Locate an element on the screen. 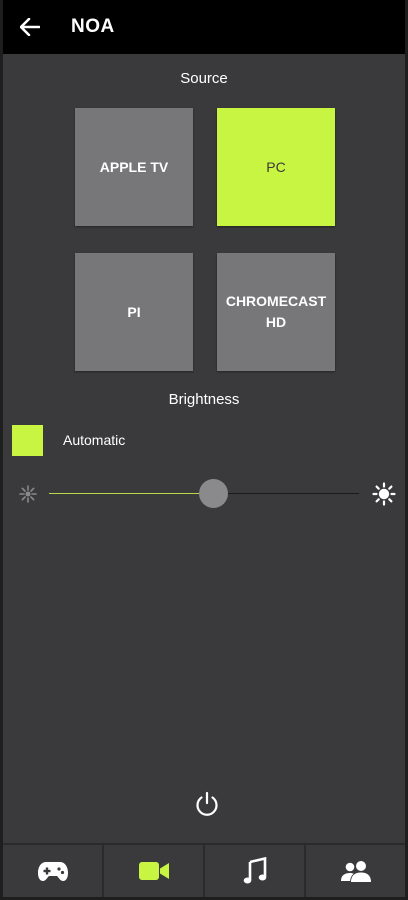  brightness-low-icon is located at coordinates (28, 494).